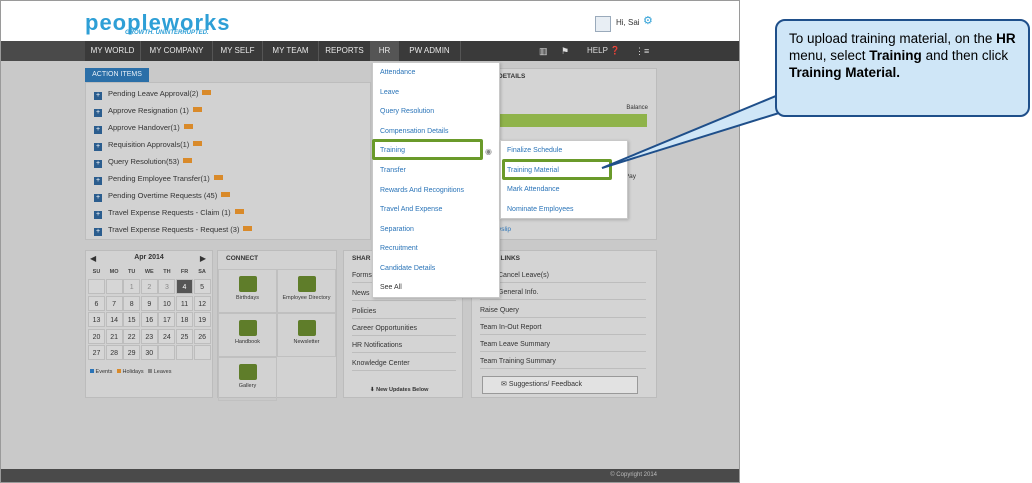 The image size is (1032, 483). Describe the element at coordinates (829, 55) in the screenshot. I see `callout-text-2: menu, select` at that location.